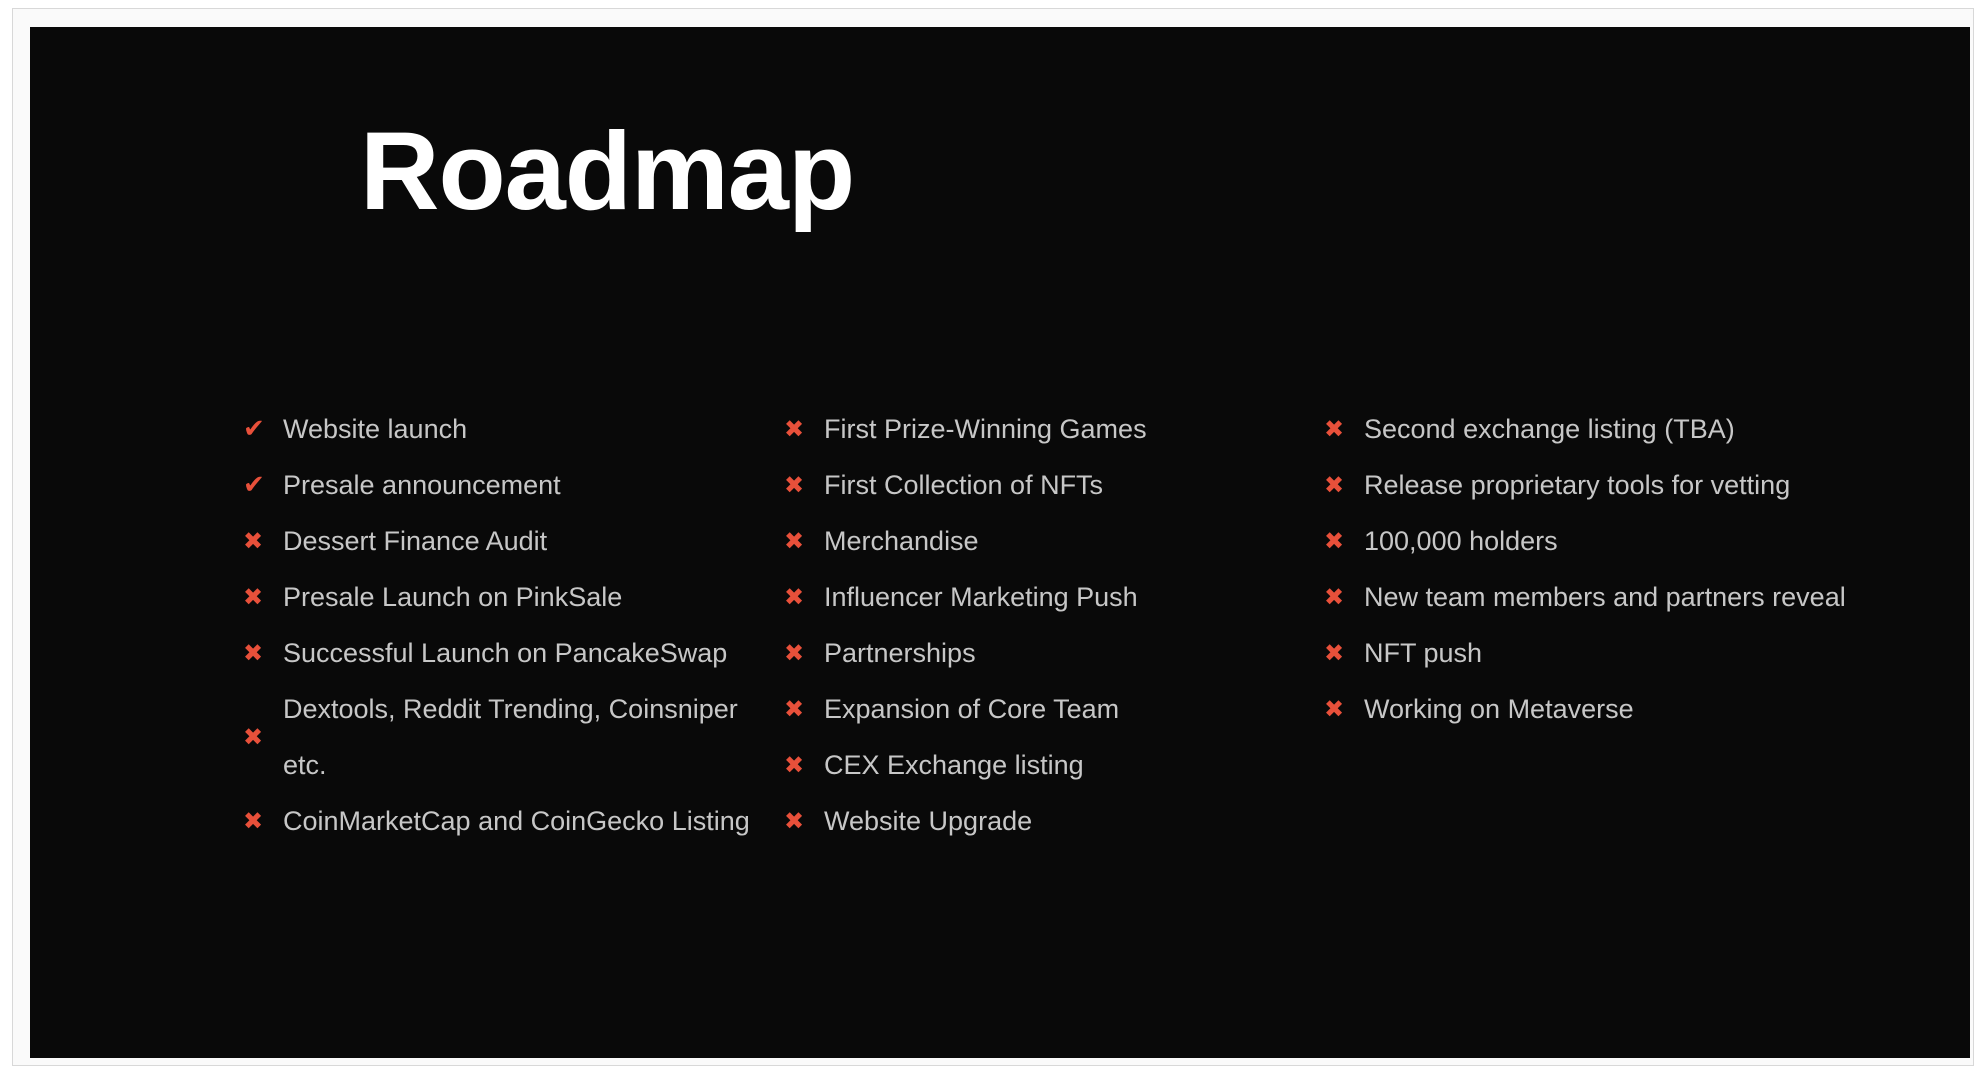 The image size is (1979, 1071). I want to click on roadmap-item: ✖ CEX Exchange listing, so click(1044, 765).